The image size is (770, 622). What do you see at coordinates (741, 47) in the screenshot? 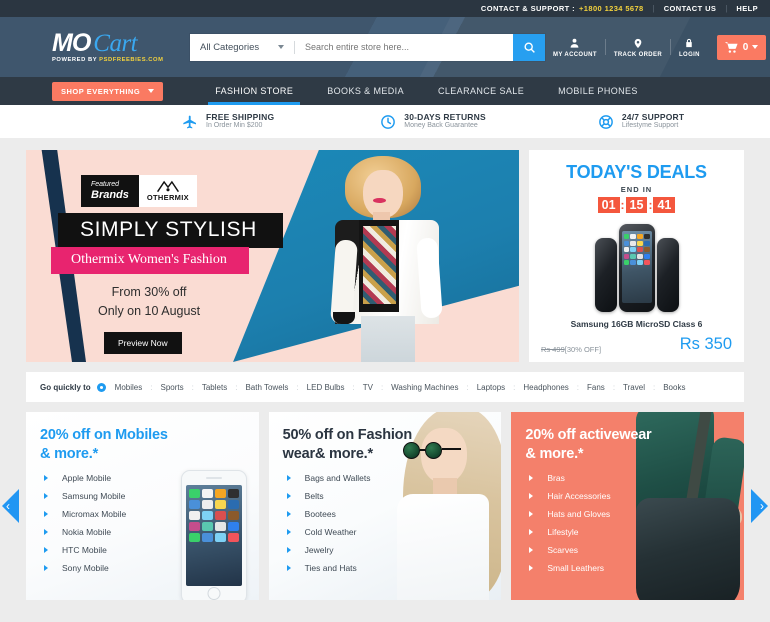
I see `cart-button: 0` at bounding box center [741, 47].